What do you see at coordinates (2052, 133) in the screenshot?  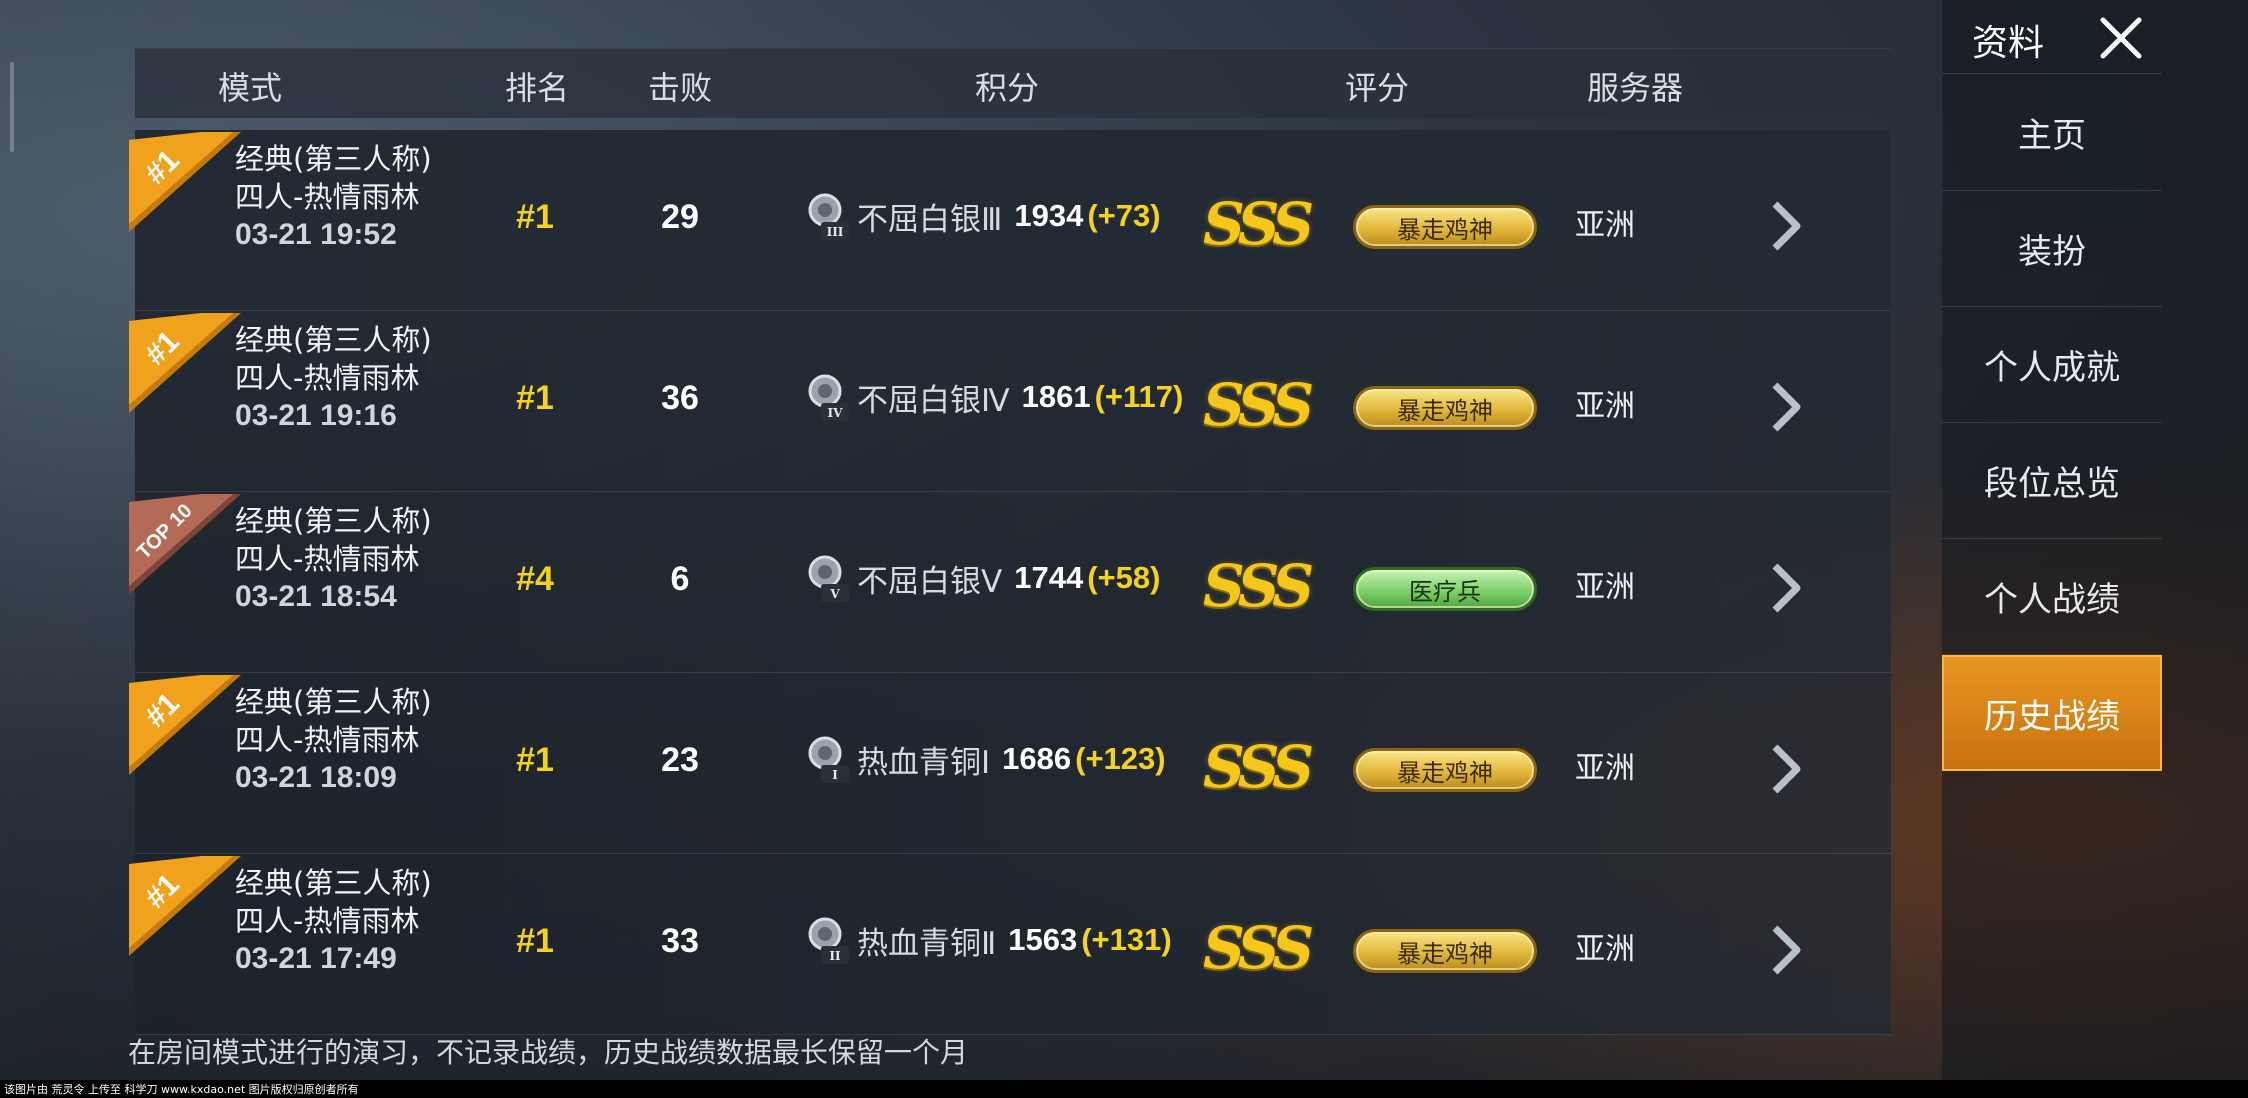 I see `sidebar-item-1: 主页` at bounding box center [2052, 133].